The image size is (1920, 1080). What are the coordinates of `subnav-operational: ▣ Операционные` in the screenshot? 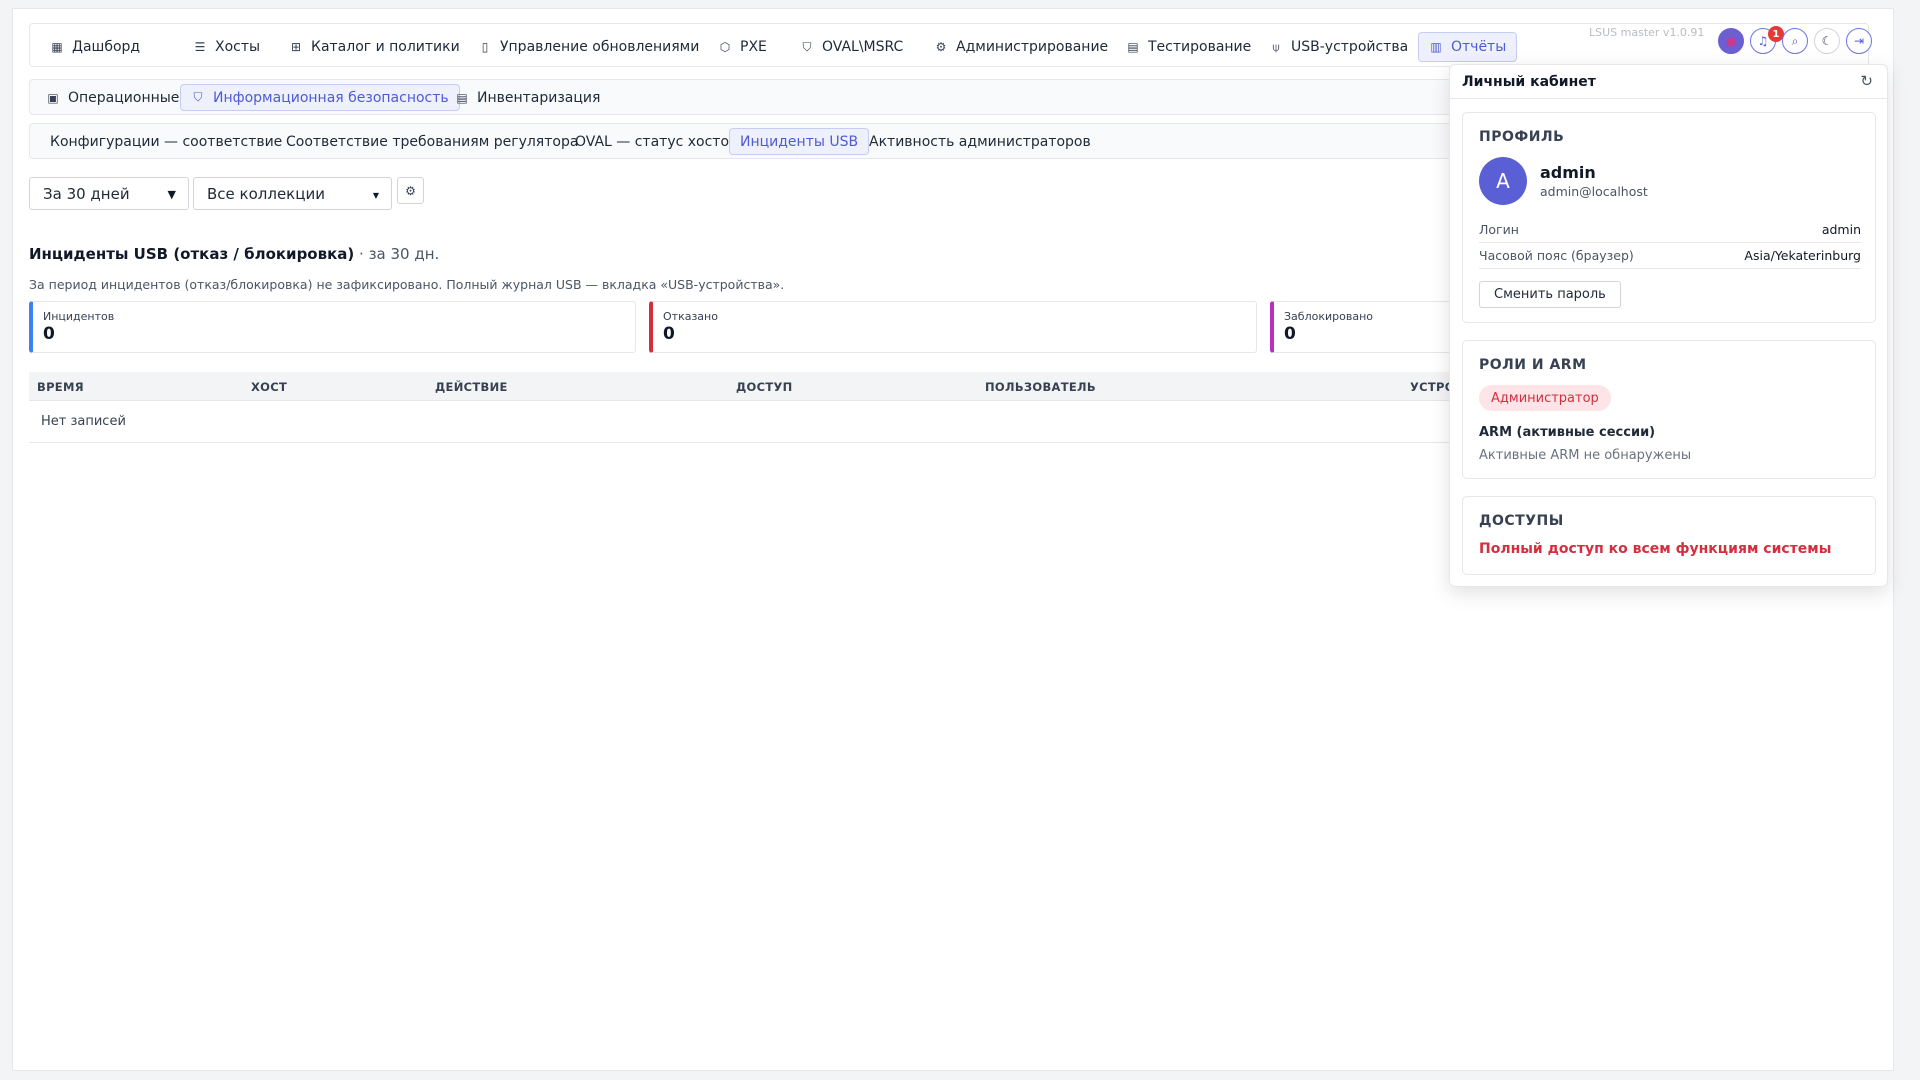 It's located at (112, 97).